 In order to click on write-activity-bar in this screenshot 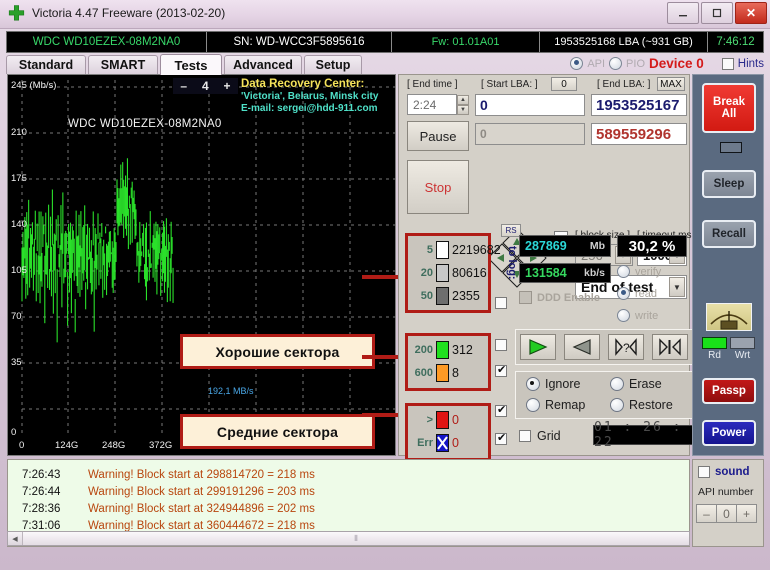, I will do `click(742, 343)`.